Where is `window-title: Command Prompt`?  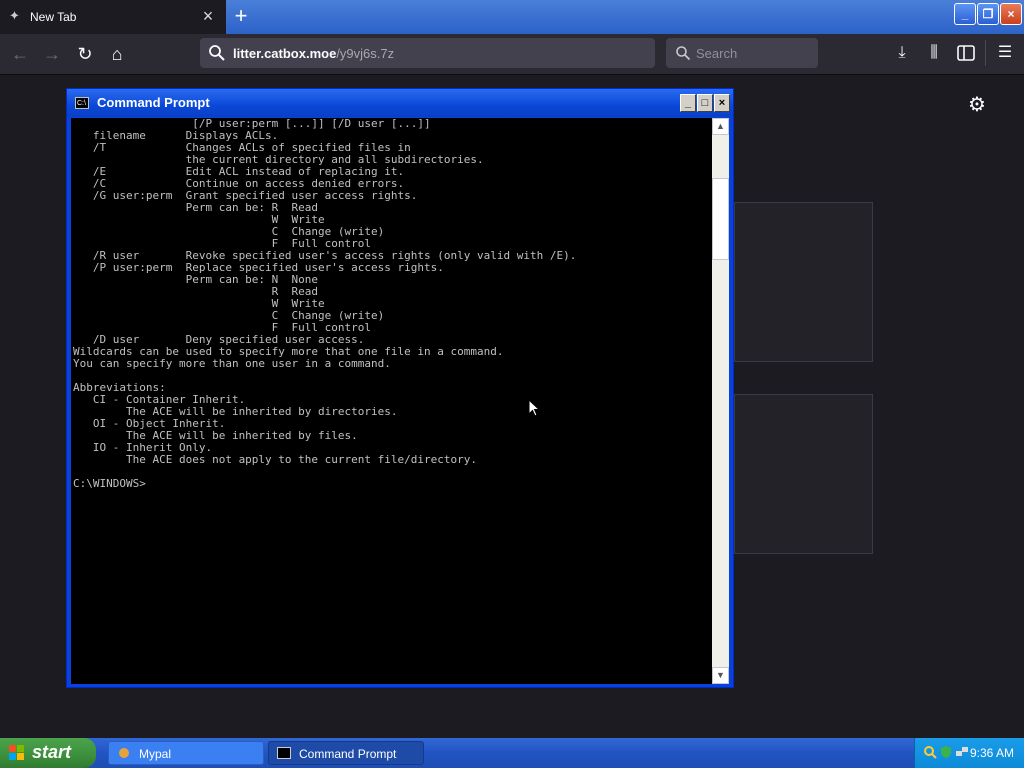 window-title: Command Prompt is located at coordinates (153, 102).